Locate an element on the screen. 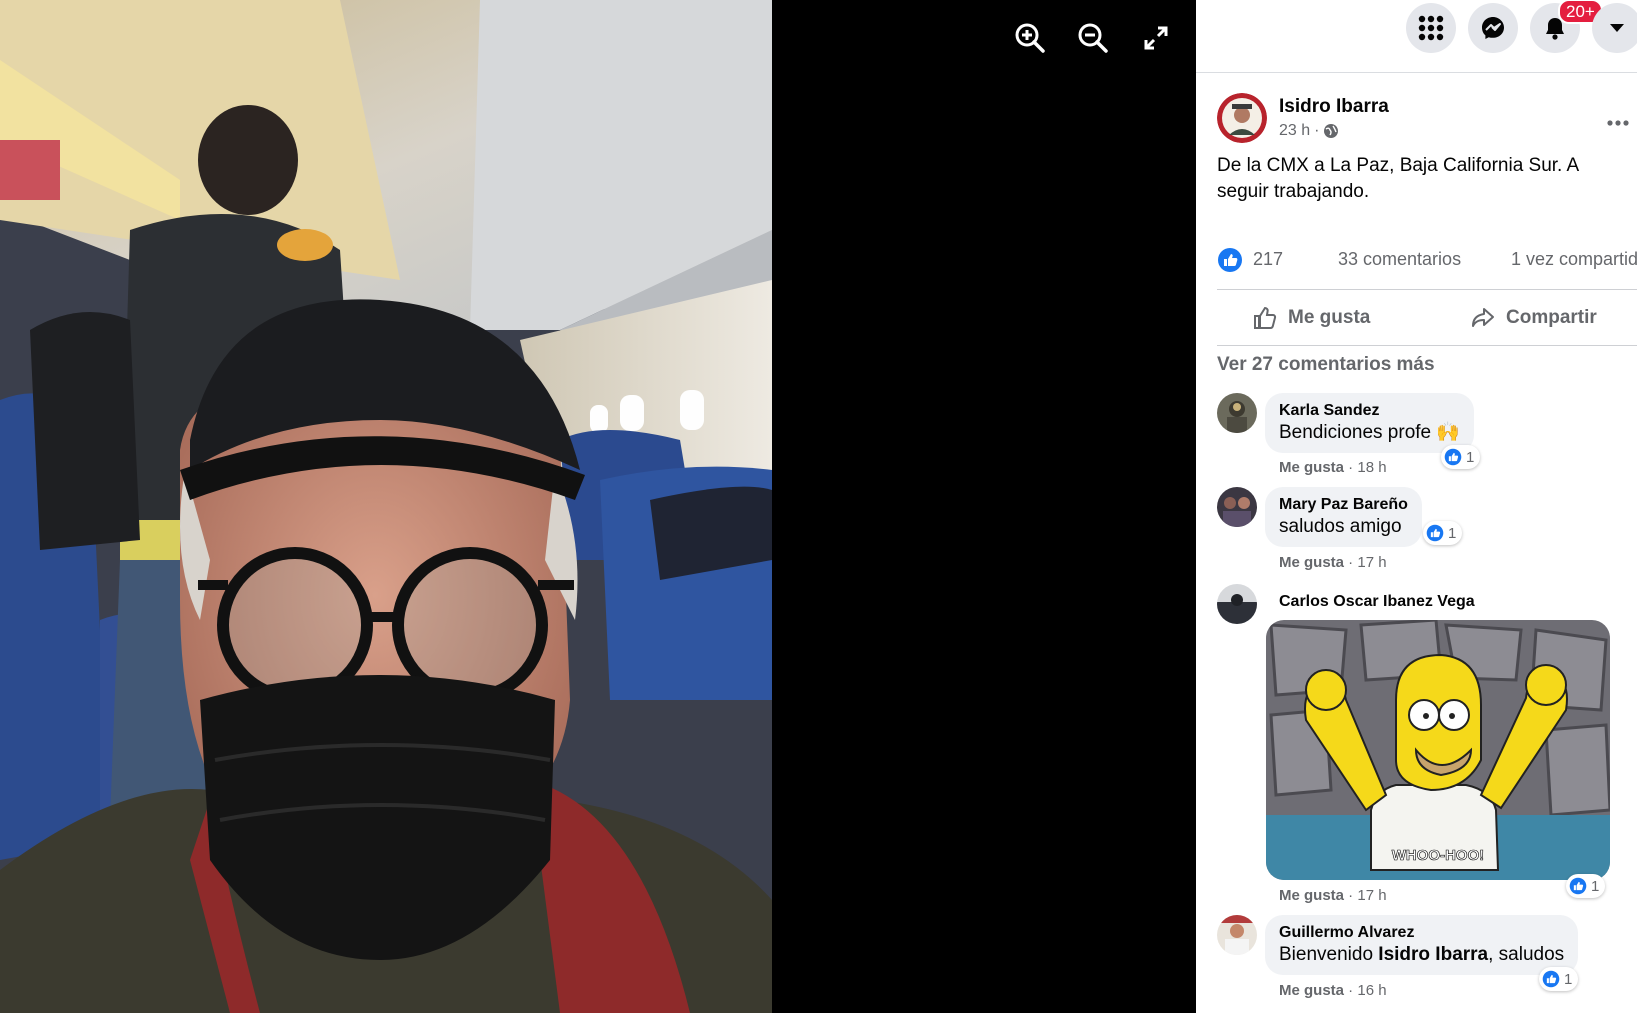 Image resolution: width=1637 pixels, height=1013 pixels. grid-menu-icon is located at coordinates (1431, 28).